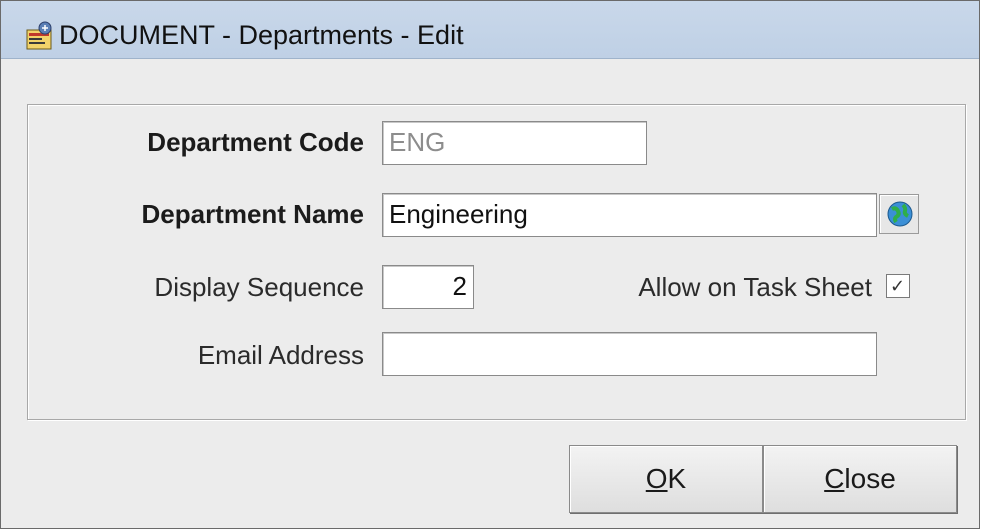  Describe the element at coordinates (255, 142) in the screenshot. I see `department-code-label: Department Code` at that location.